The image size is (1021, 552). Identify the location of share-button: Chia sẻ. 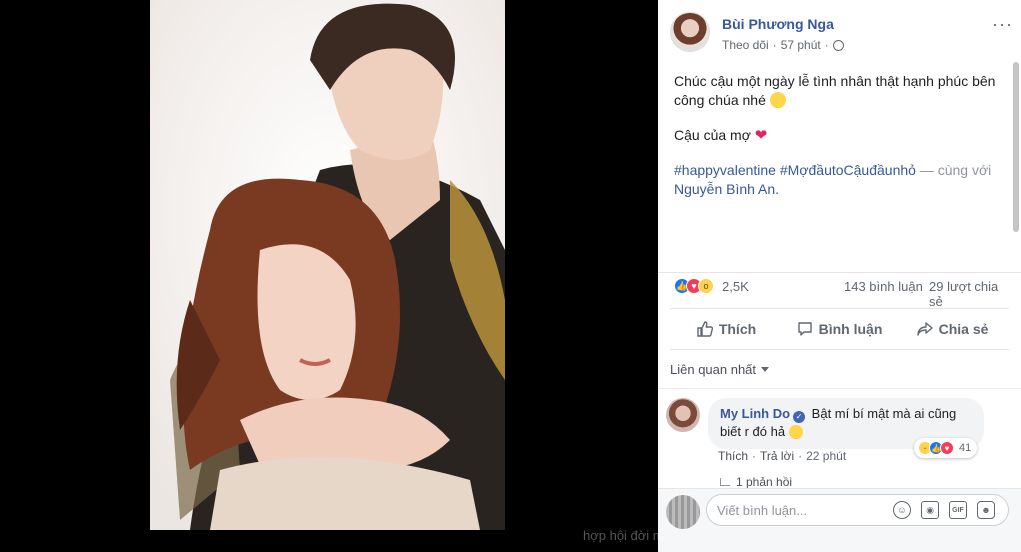
(952, 329).